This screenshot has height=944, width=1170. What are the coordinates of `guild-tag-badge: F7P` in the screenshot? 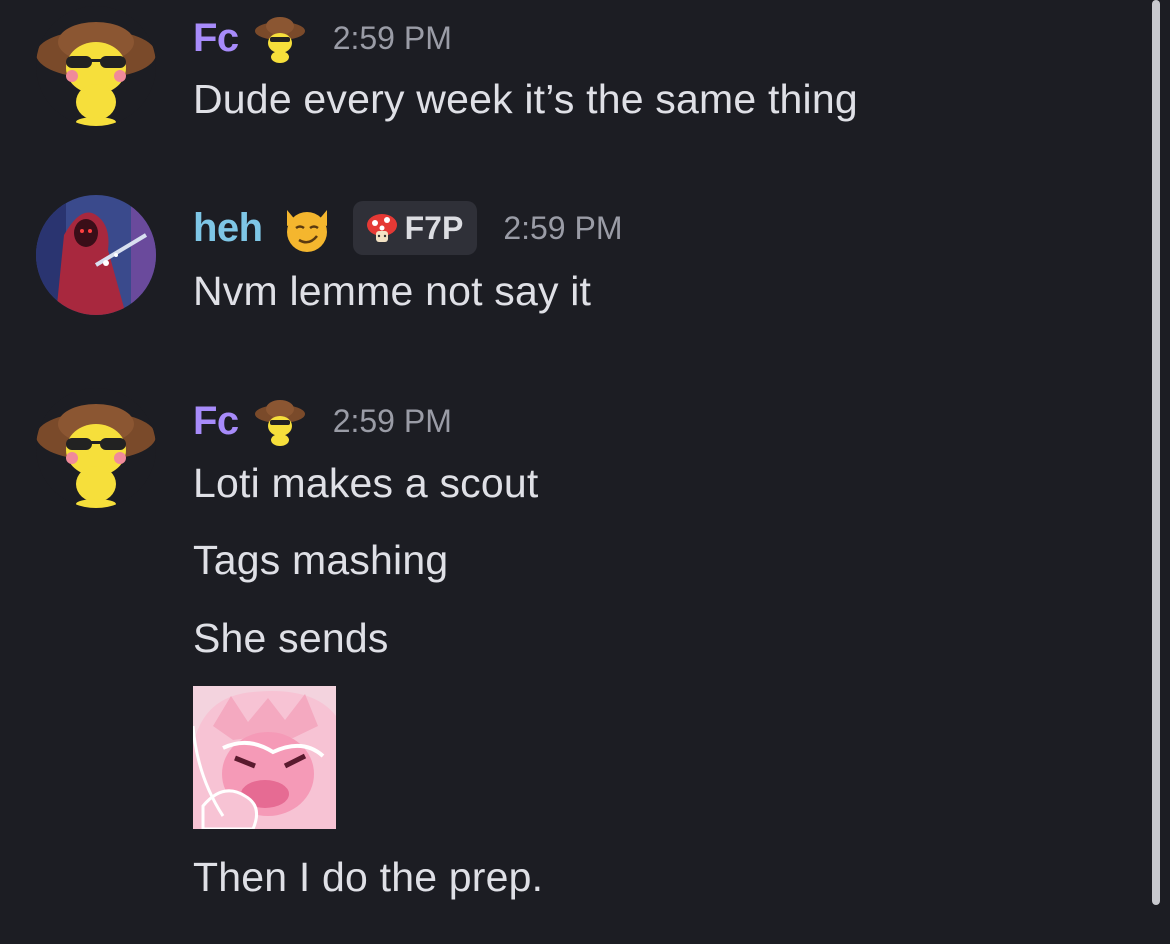 It's located at (415, 228).